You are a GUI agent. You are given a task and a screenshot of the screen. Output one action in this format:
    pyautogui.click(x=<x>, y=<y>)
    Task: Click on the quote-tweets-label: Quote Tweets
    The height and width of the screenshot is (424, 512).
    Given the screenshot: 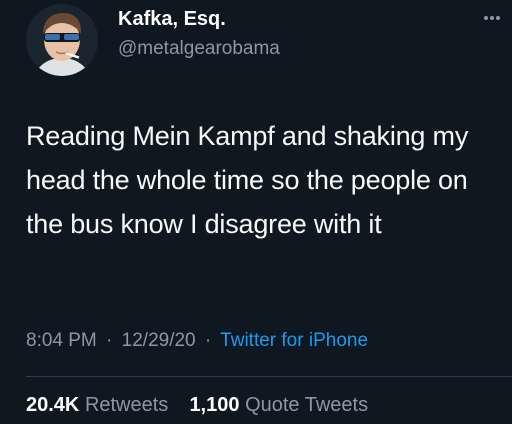 What is the action you would take?
    pyautogui.click(x=307, y=405)
    